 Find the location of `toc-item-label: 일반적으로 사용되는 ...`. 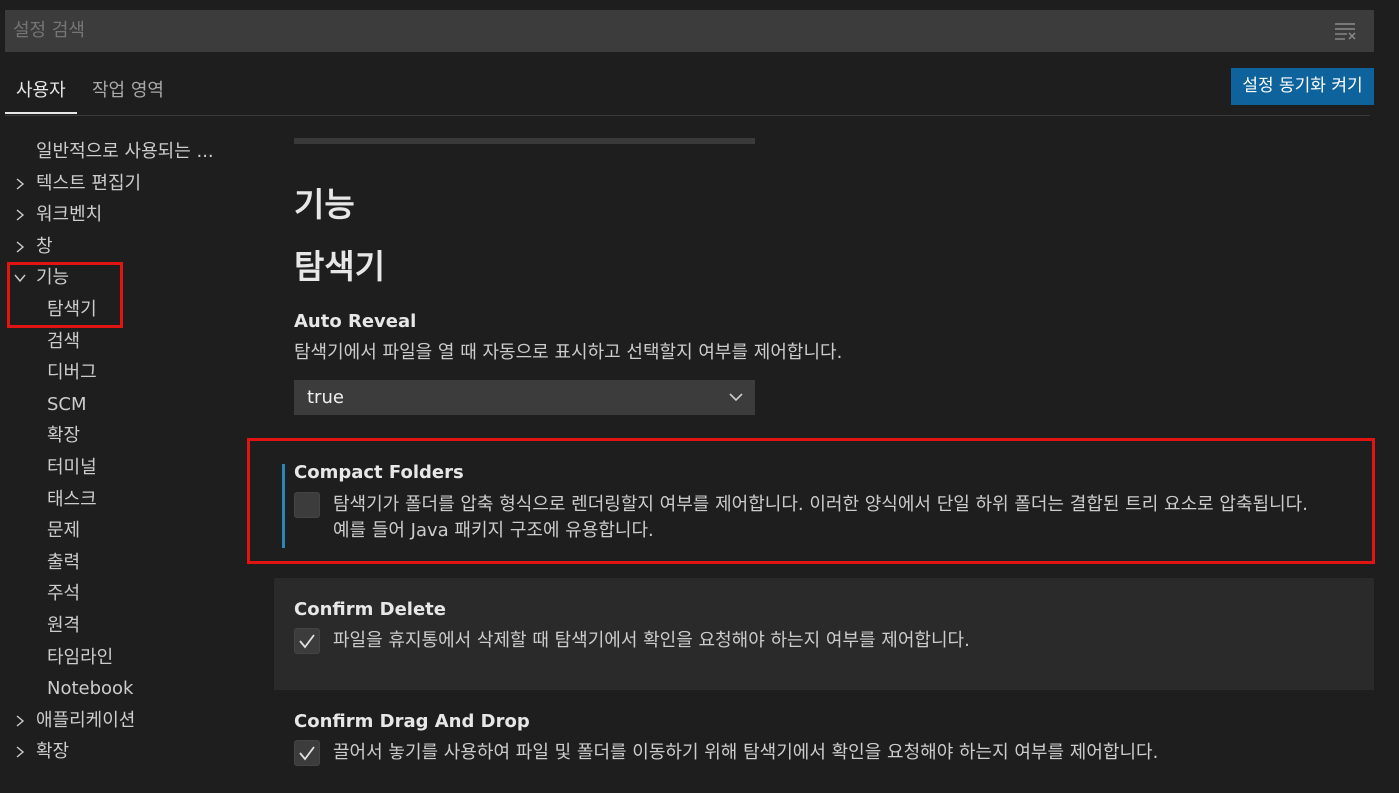

toc-item-label: 일반적으로 사용되는 ... is located at coordinates (125, 151).